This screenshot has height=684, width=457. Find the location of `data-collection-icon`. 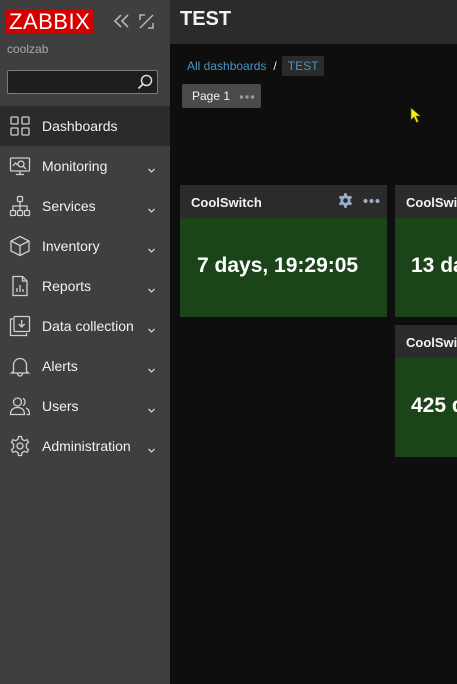

data-collection-icon is located at coordinates (20, 326).